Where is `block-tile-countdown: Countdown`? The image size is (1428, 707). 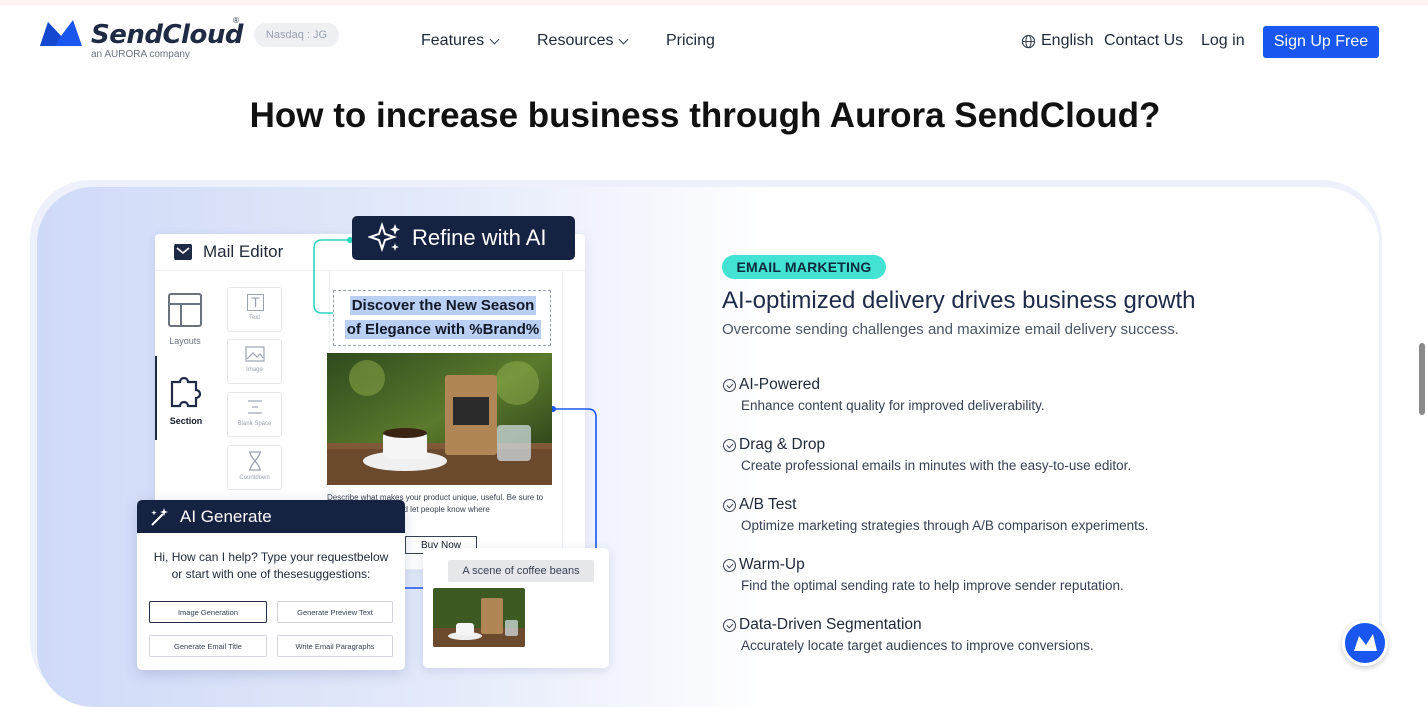
block-tile-countdown: Countdown is located at coordinates (254, 467).